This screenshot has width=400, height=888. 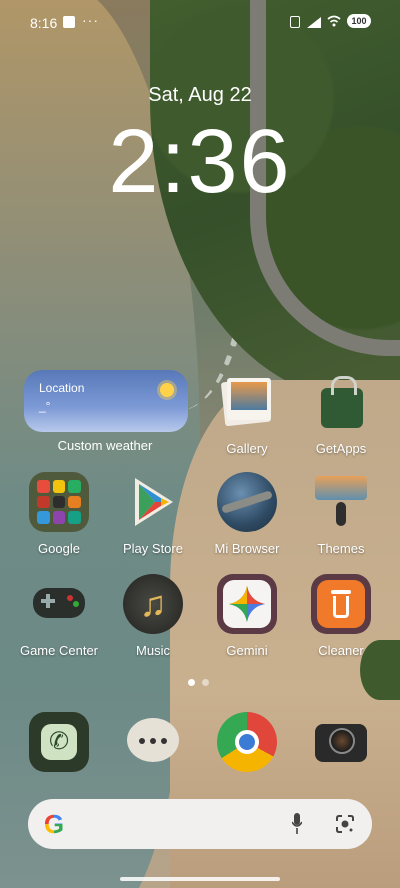 I want to click on play-store-icon, so click(x=153, y=502).